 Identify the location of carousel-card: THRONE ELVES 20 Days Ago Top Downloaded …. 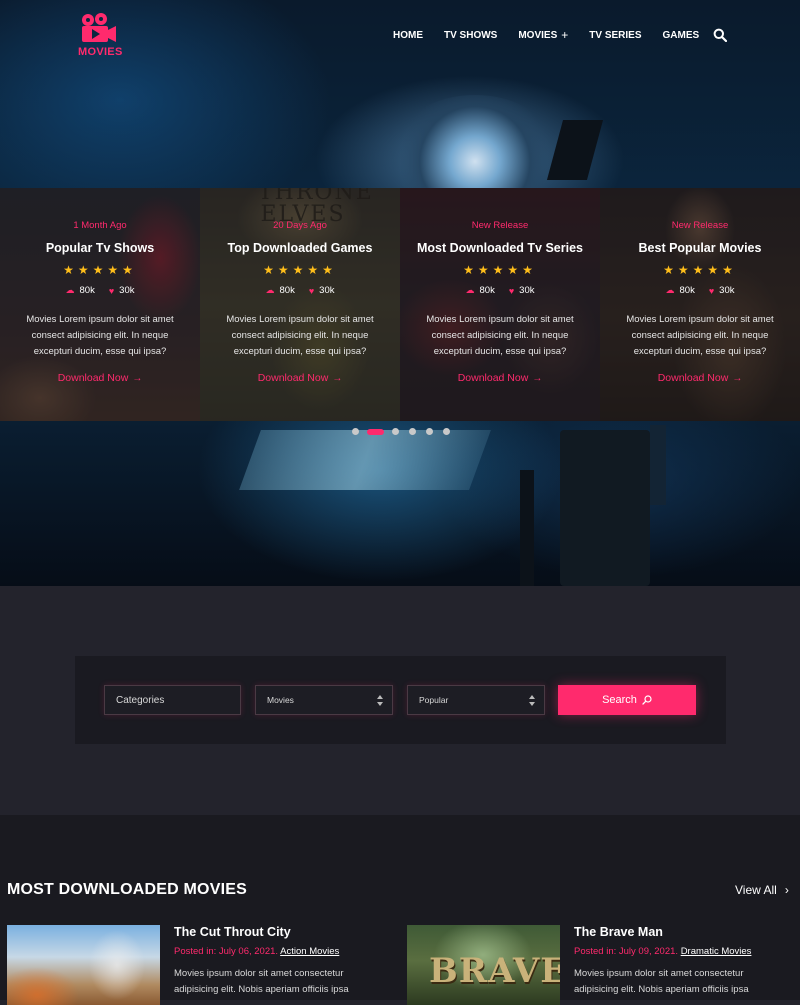
(300, 304).